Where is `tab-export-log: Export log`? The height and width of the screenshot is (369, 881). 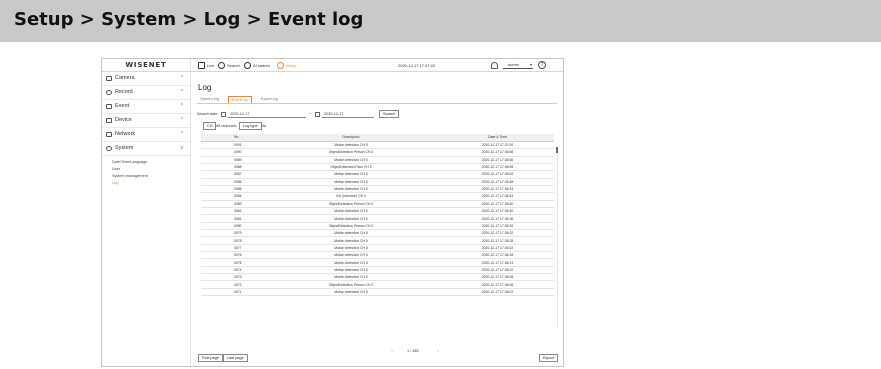
tab-export-log: Export log is located at coordinates (269, 99).